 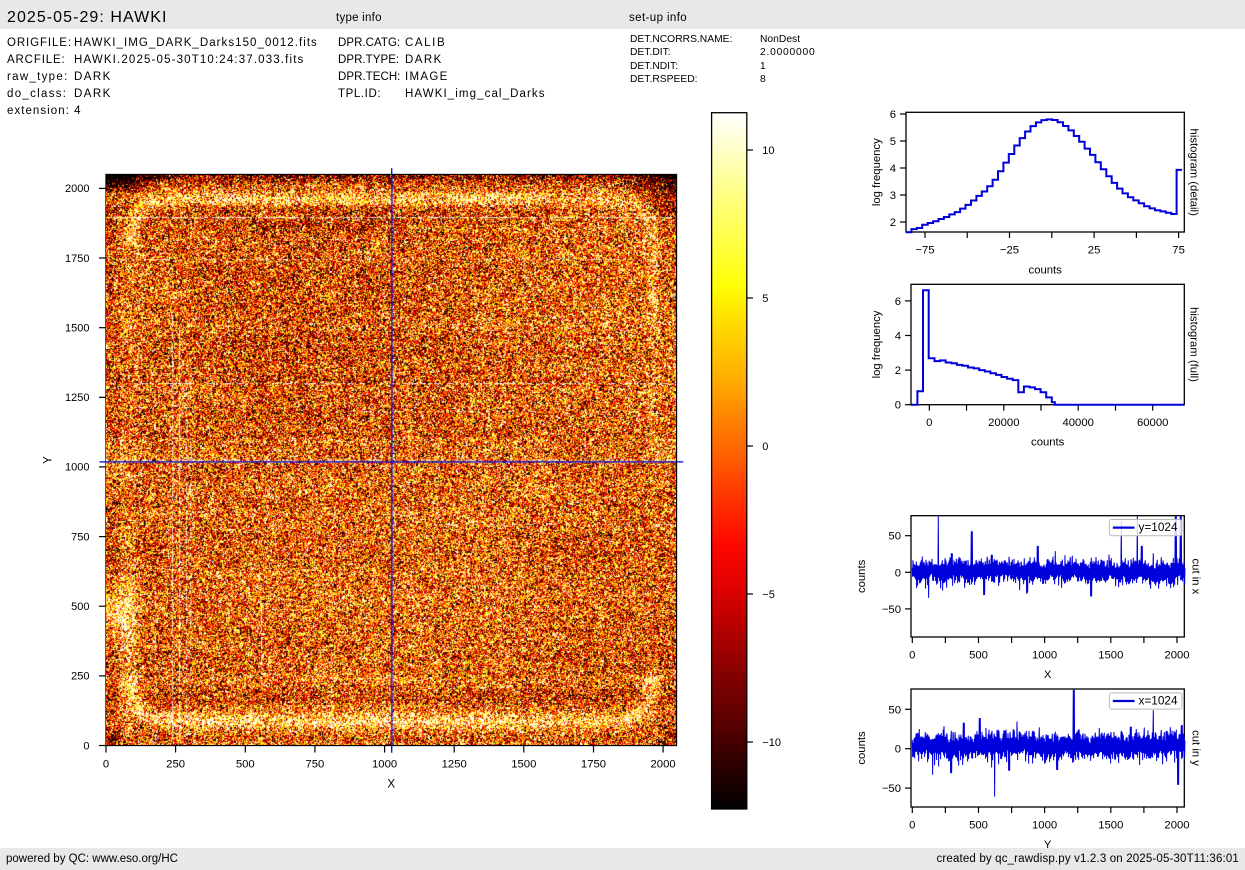 I want to click on svg-text: 40000, so click(x=1077, y=423).